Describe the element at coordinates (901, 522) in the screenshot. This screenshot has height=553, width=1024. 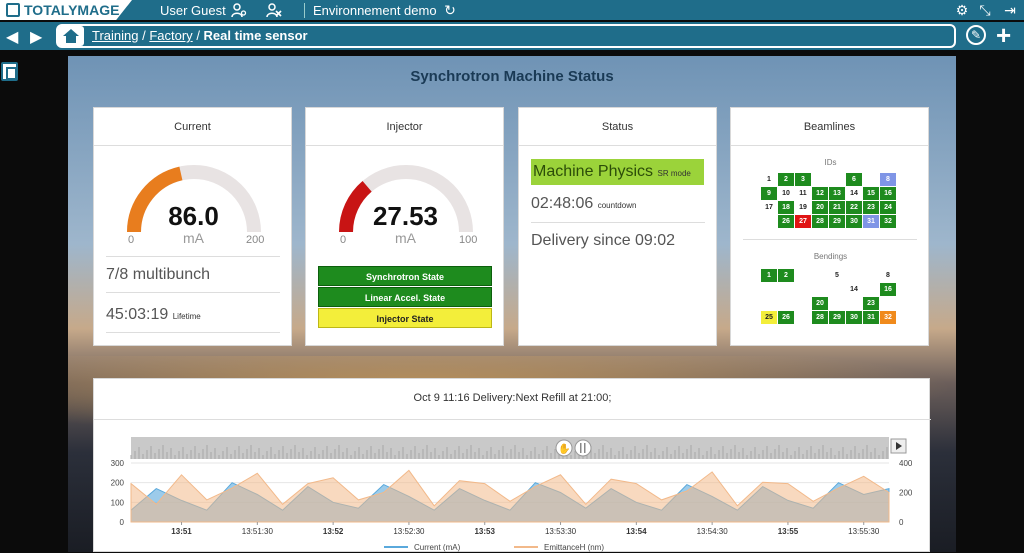
I see `y-right-tick-label: 0` at that location.